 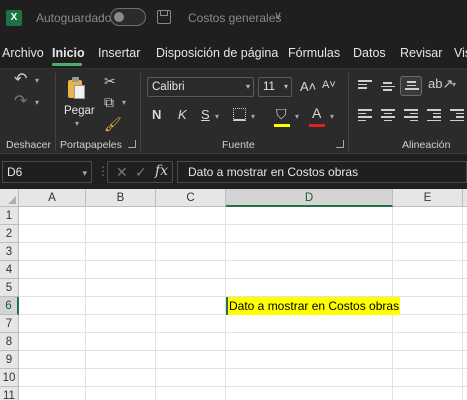 I want to click on tab-formulas: Fórmulas, so click(x=314, y=53).